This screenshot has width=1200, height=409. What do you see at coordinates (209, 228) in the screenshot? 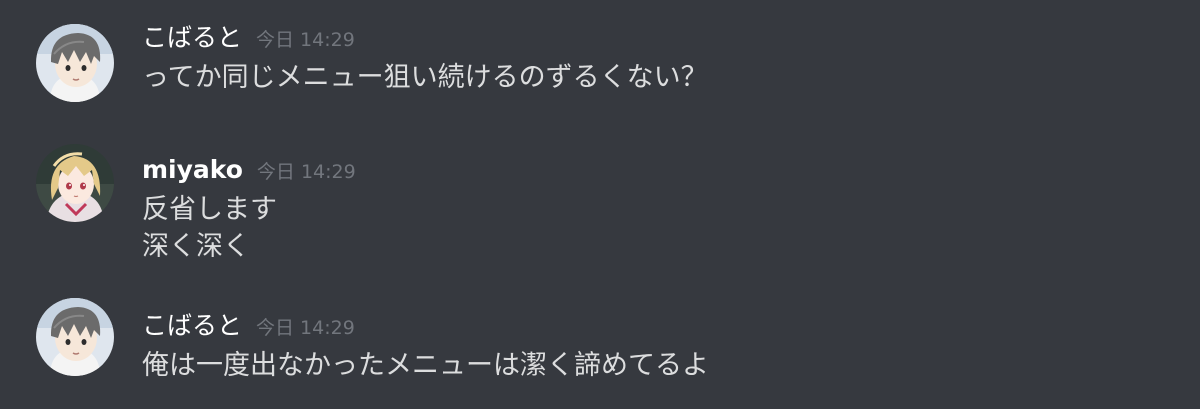
I see `message-content: 反省します 深く深く` at bounding box center [209, 228].